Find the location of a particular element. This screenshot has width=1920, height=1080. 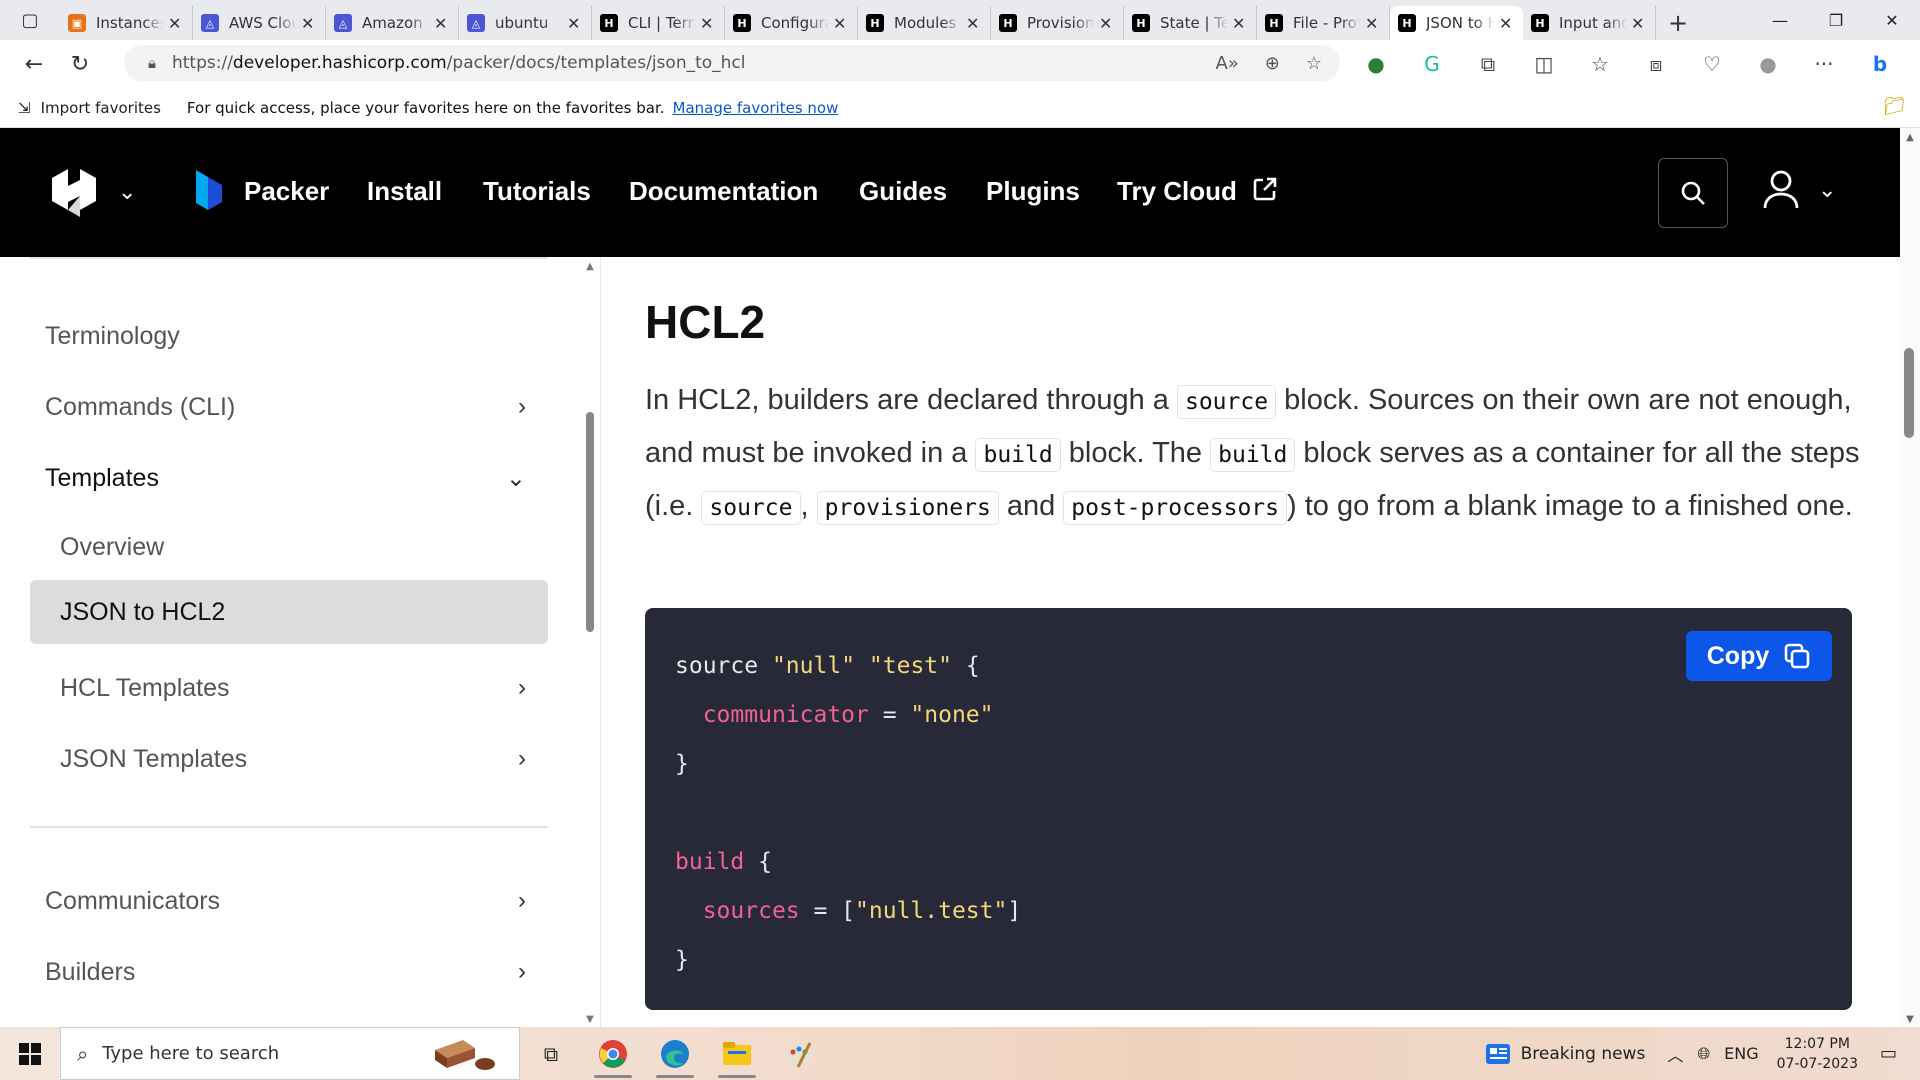

site-search-button is located at coordinates (1693, 193).